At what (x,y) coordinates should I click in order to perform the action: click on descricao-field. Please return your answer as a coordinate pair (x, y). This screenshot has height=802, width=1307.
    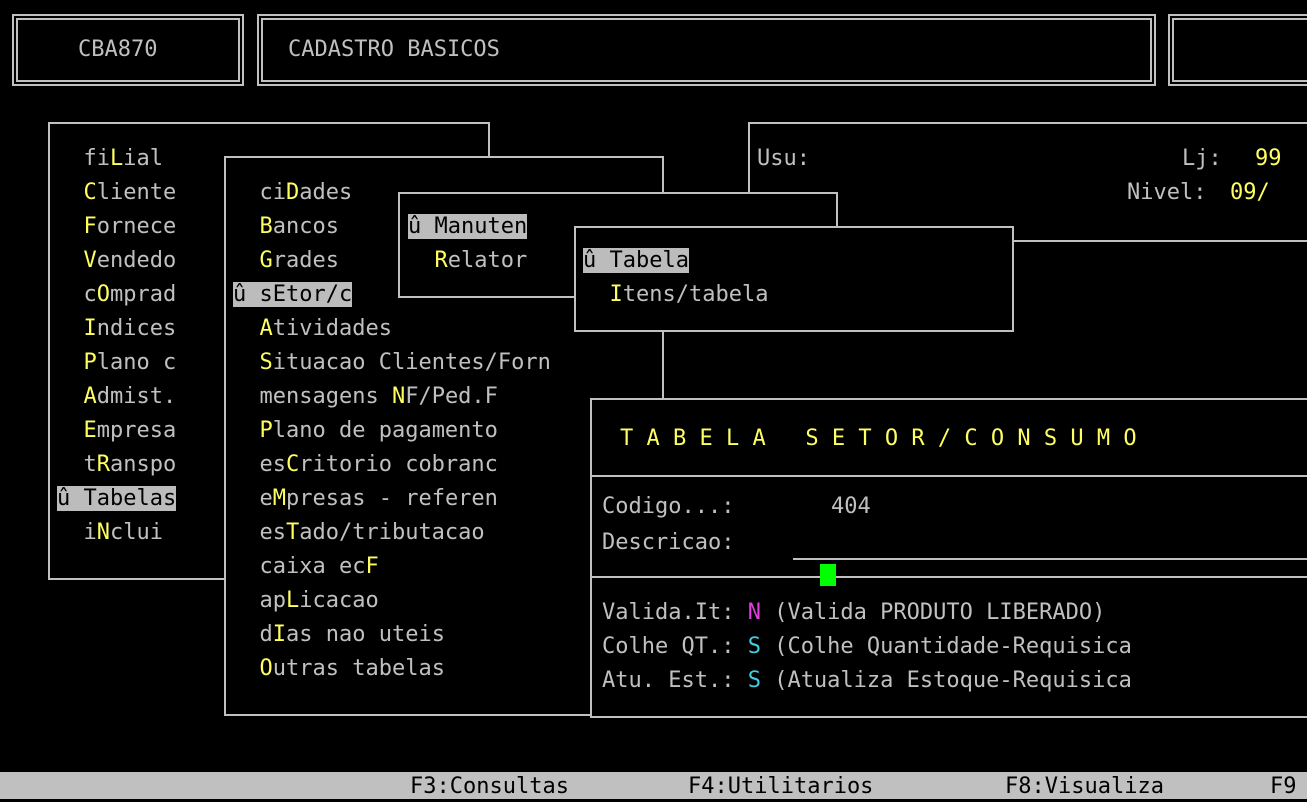
    Looking at the image, I should click on (1050, 556).